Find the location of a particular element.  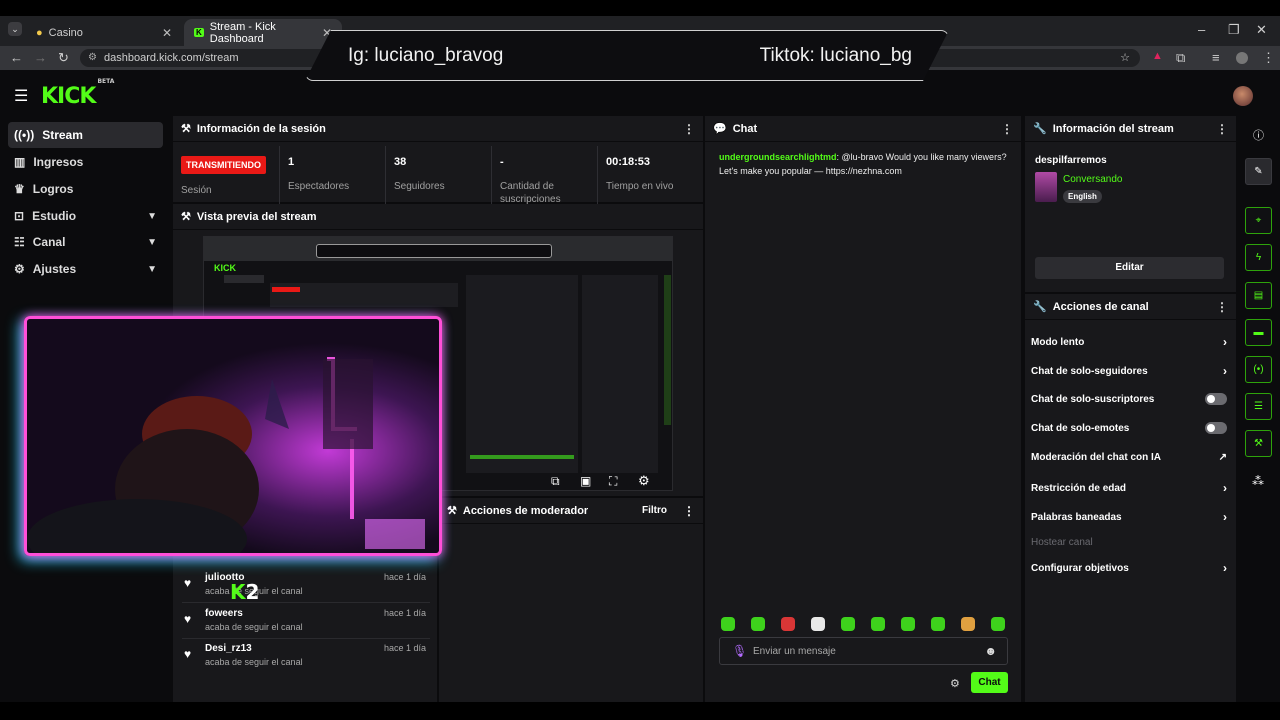

emotes-only-toggle is located at coordinates (1216, 428).